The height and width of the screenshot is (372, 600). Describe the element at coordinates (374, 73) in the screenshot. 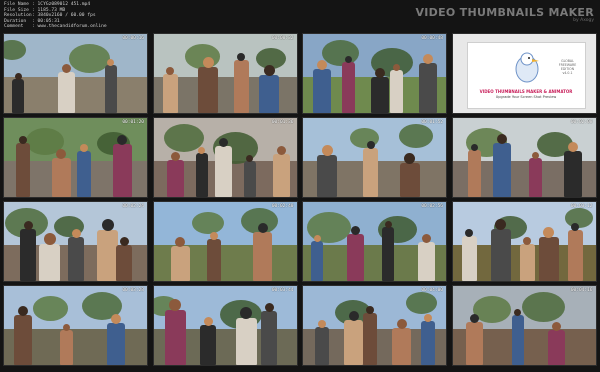

I see `video-thumbnail: 00:00:48` at that location.